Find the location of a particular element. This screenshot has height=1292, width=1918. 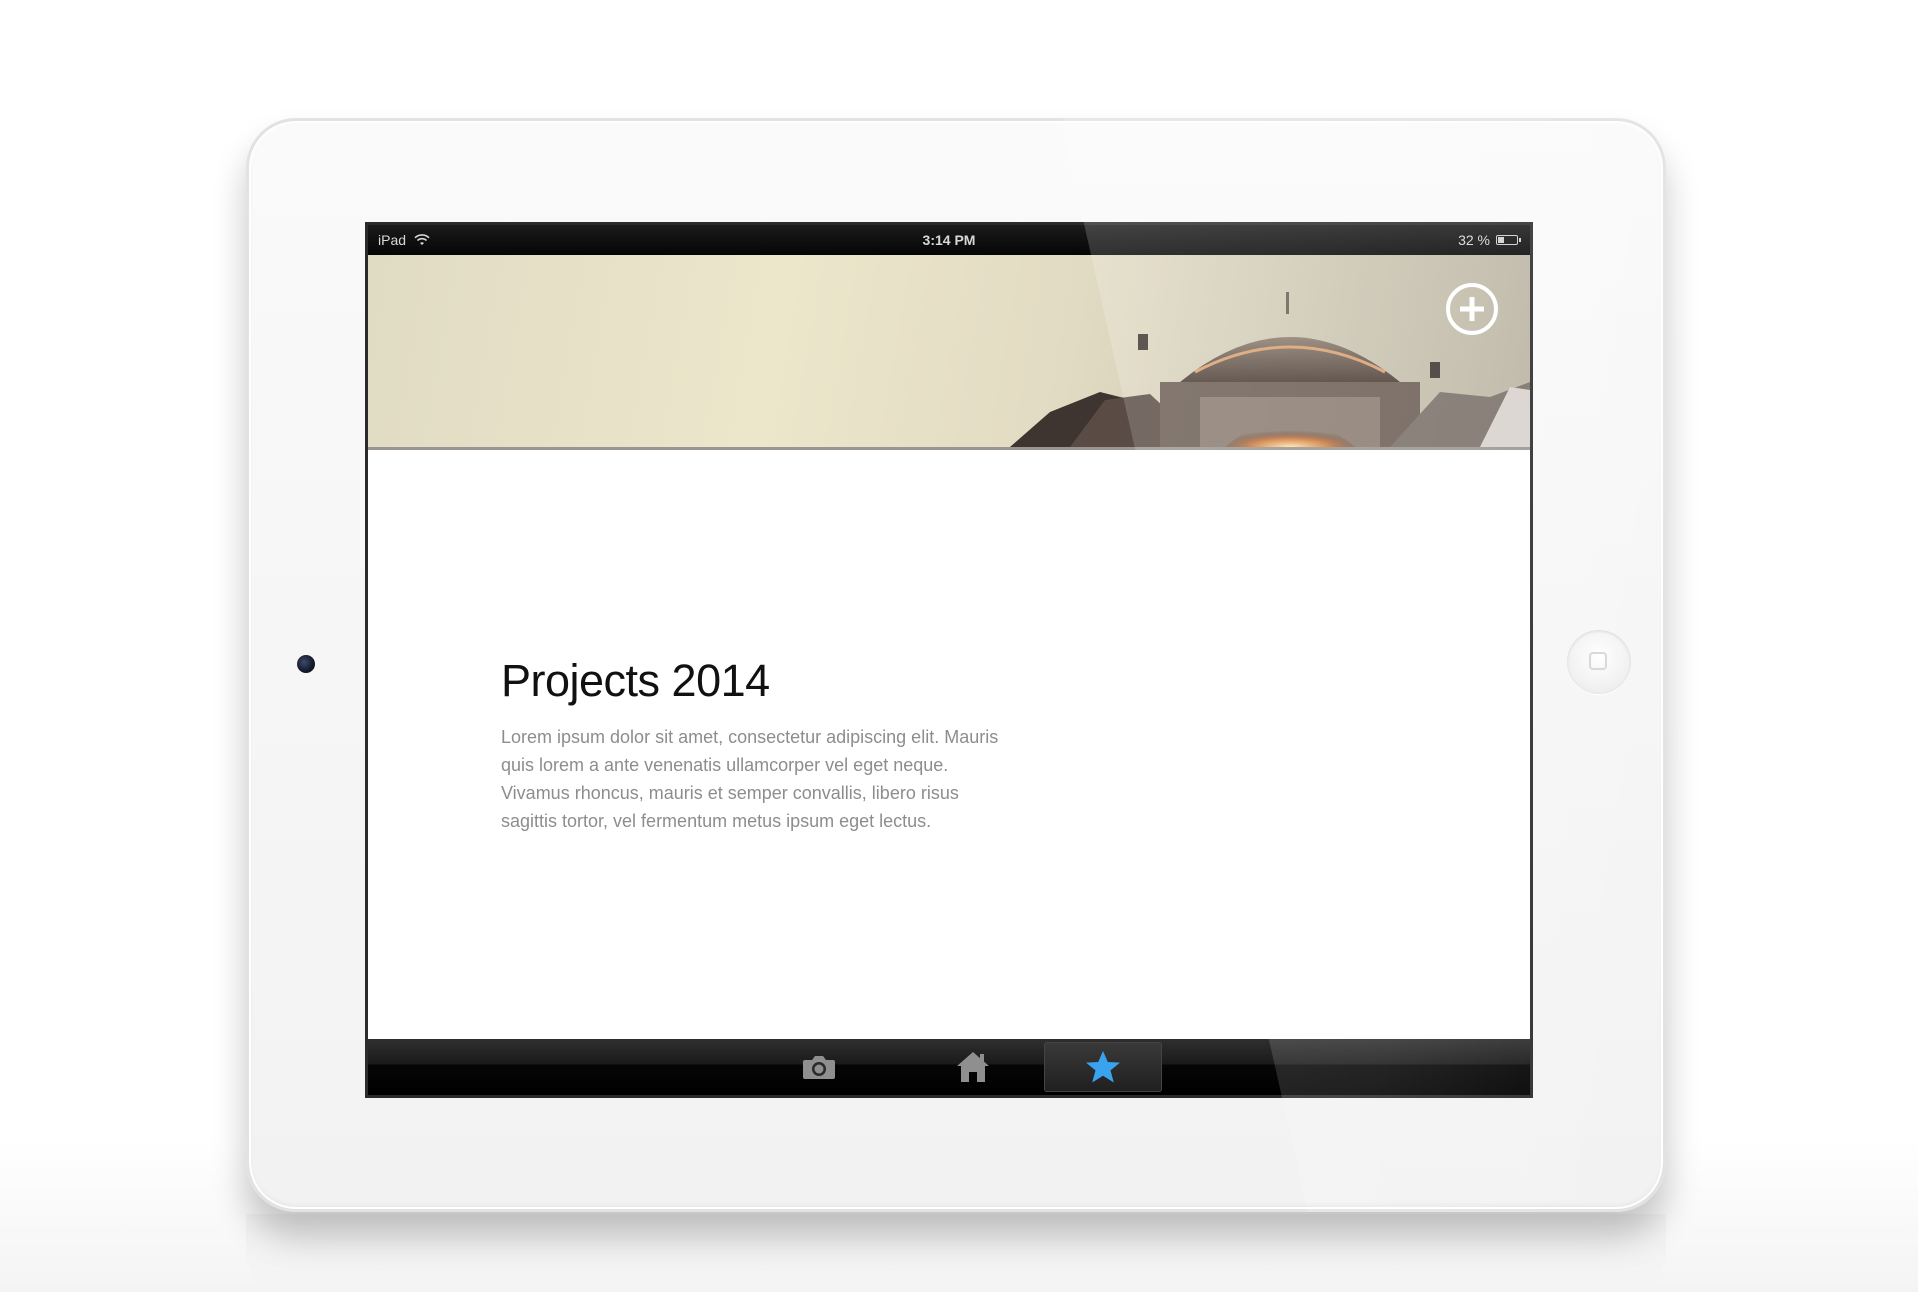

home-button-square-icon is located at coordinates (1598, 661).